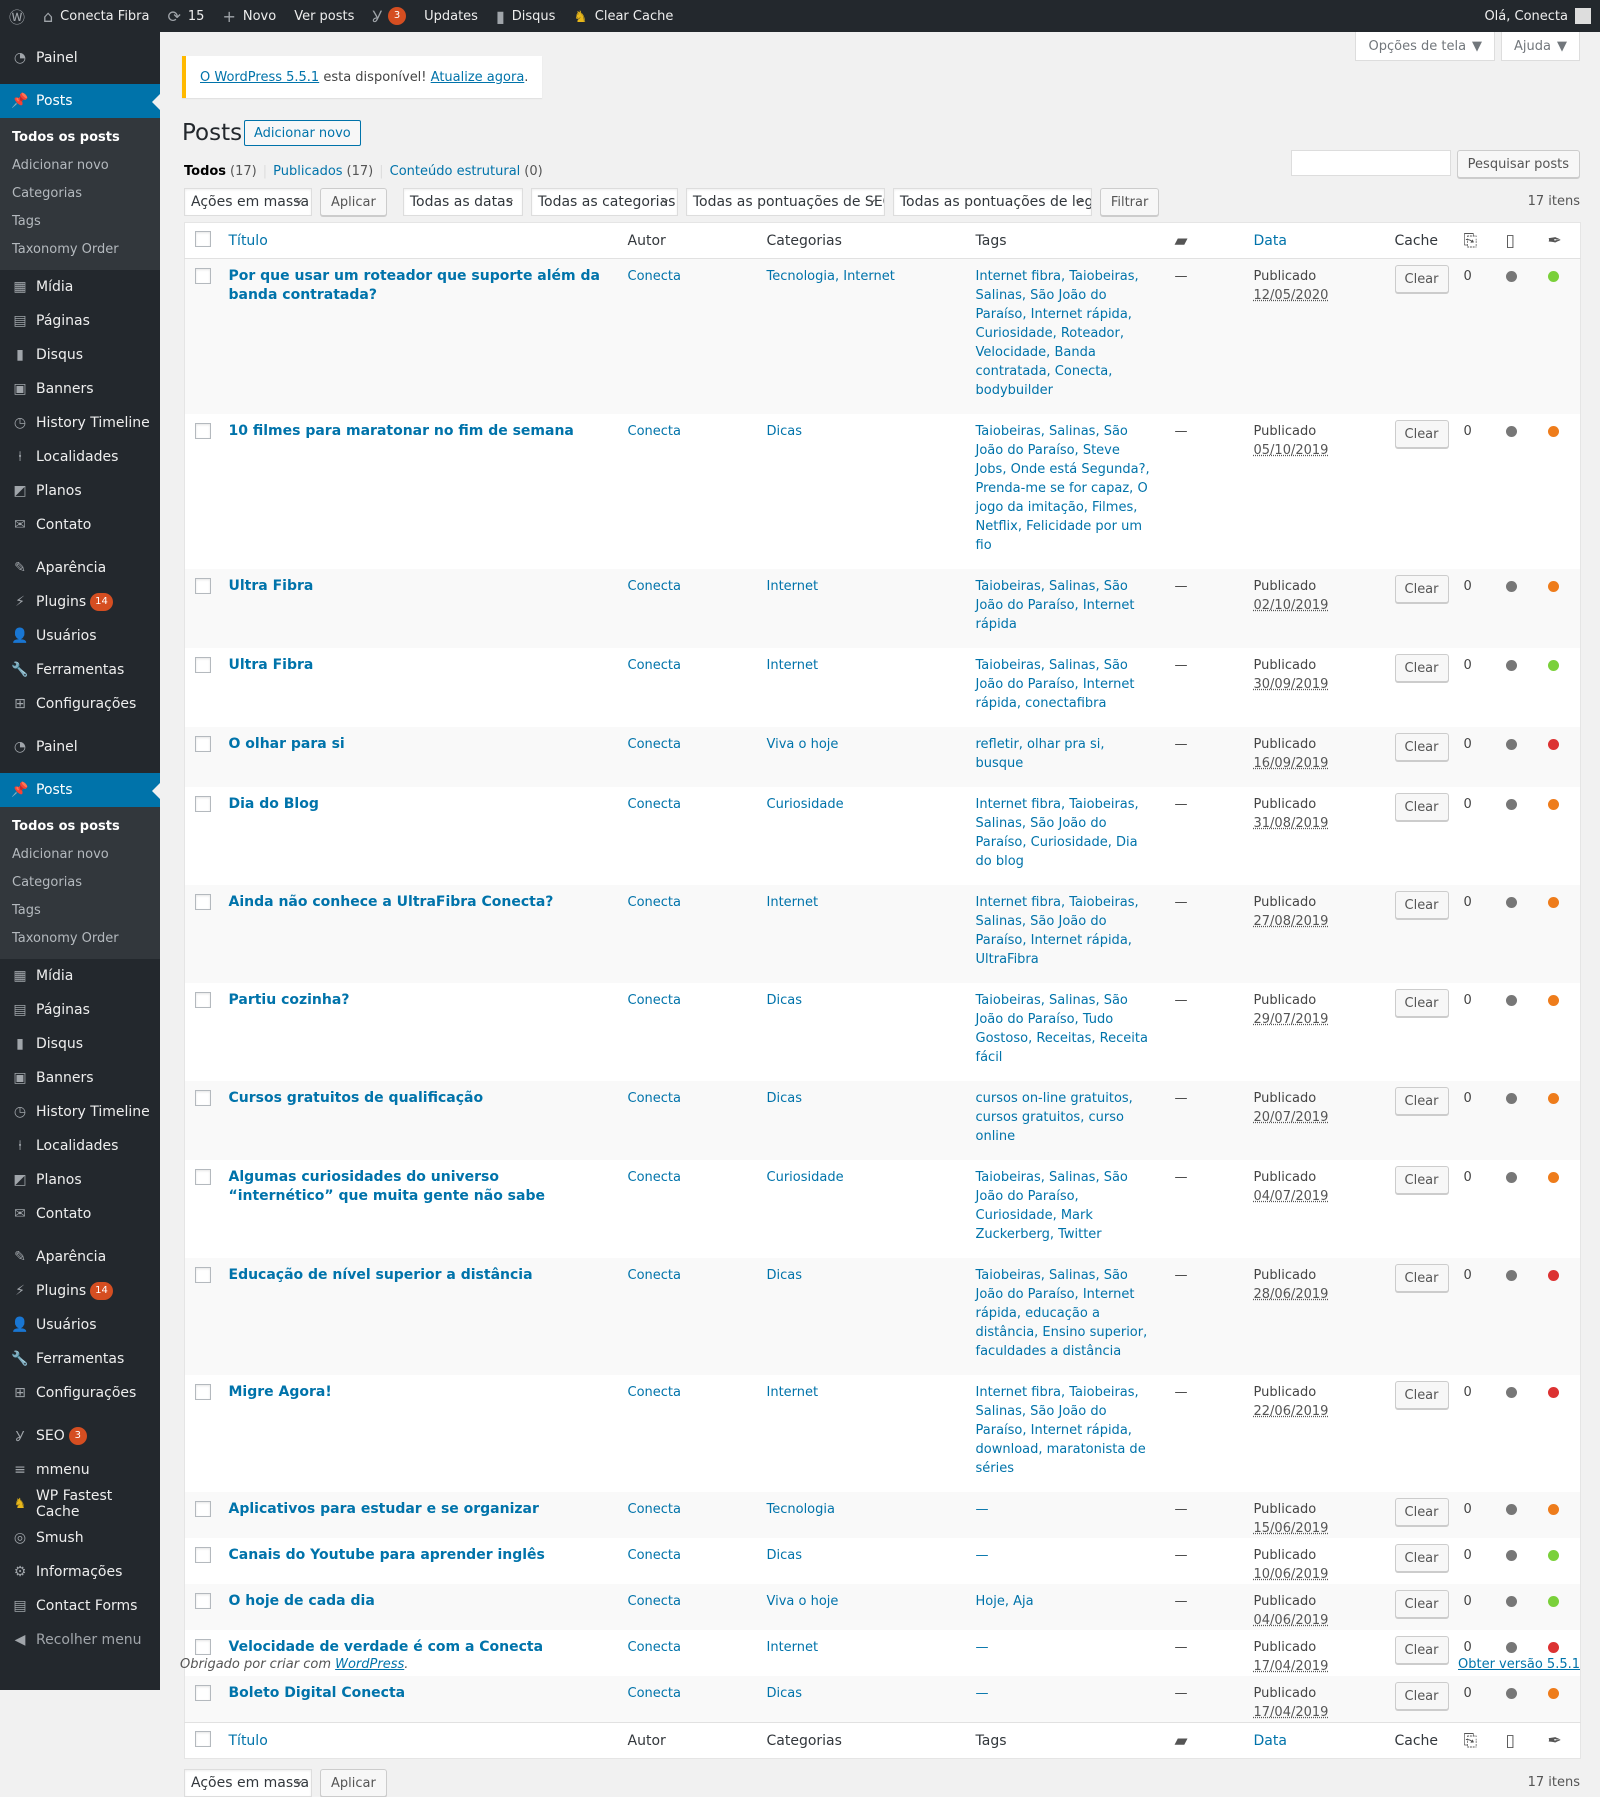 This screenshot has height=1797, width=1600. I want to click on menu-contato-2: ✉ Contato, so click(80, 1214).